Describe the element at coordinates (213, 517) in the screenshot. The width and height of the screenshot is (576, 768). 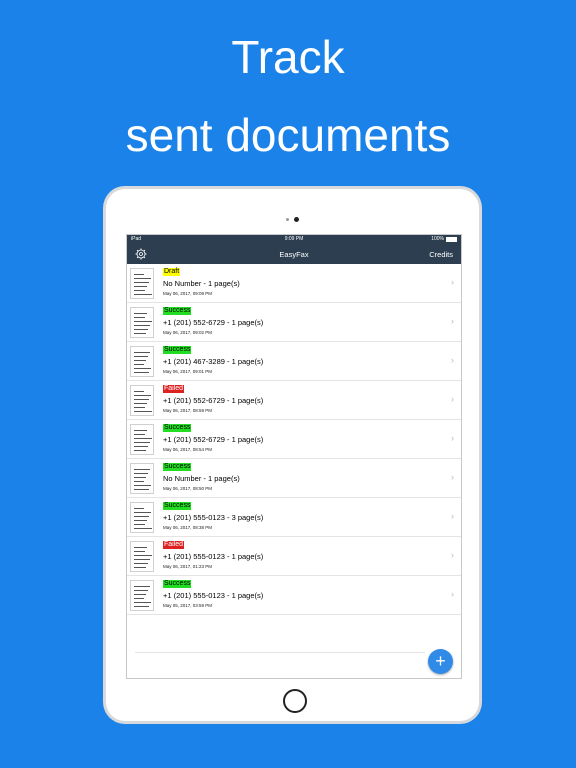
I see `fax-number: +1 (201) 555-0123 - 3 page(s)` at that location.